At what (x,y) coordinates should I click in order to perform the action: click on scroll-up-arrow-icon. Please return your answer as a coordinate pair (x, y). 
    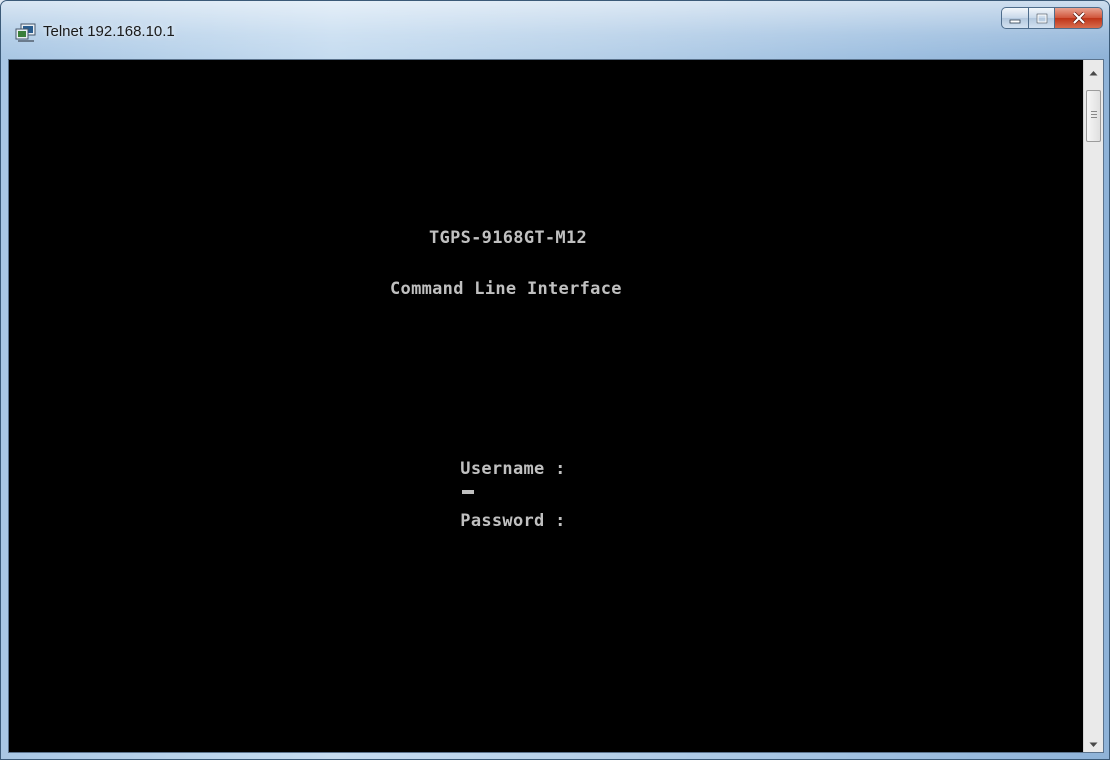
    Looking at the image, I should click on (1093, 70).